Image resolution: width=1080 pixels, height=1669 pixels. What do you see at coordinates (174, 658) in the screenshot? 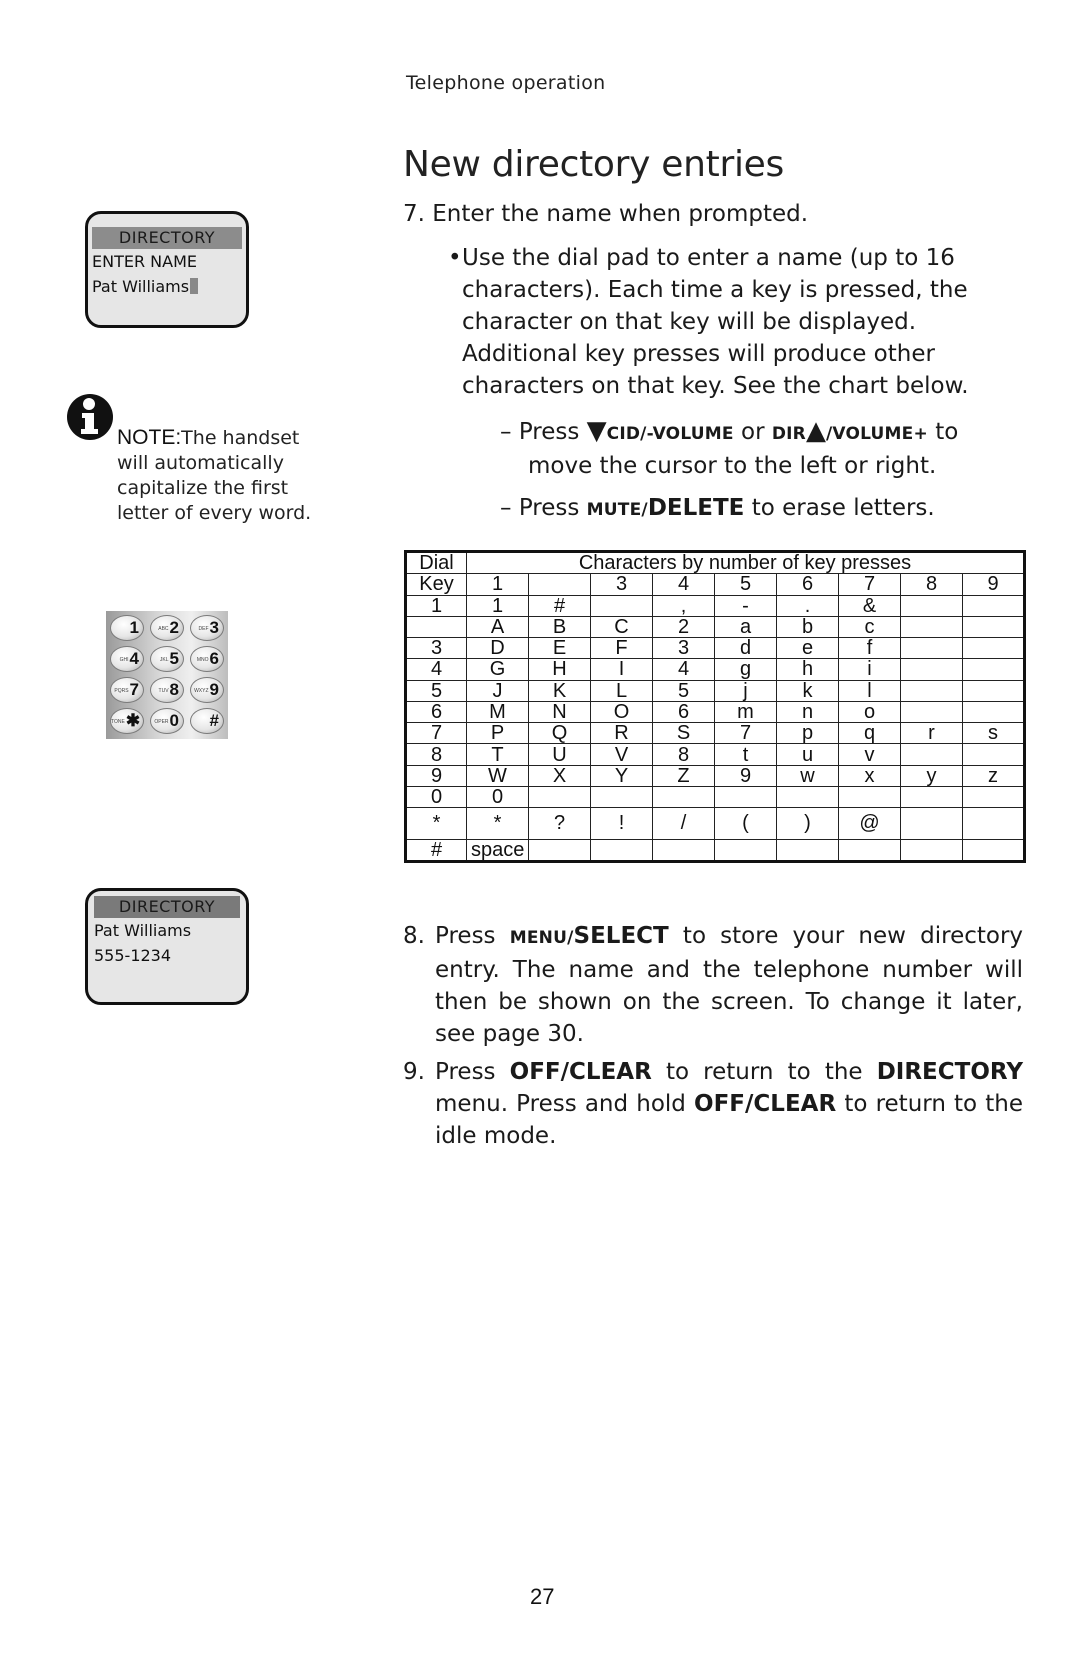
I see `key-digit: 5` at bounding box center [174, 658].